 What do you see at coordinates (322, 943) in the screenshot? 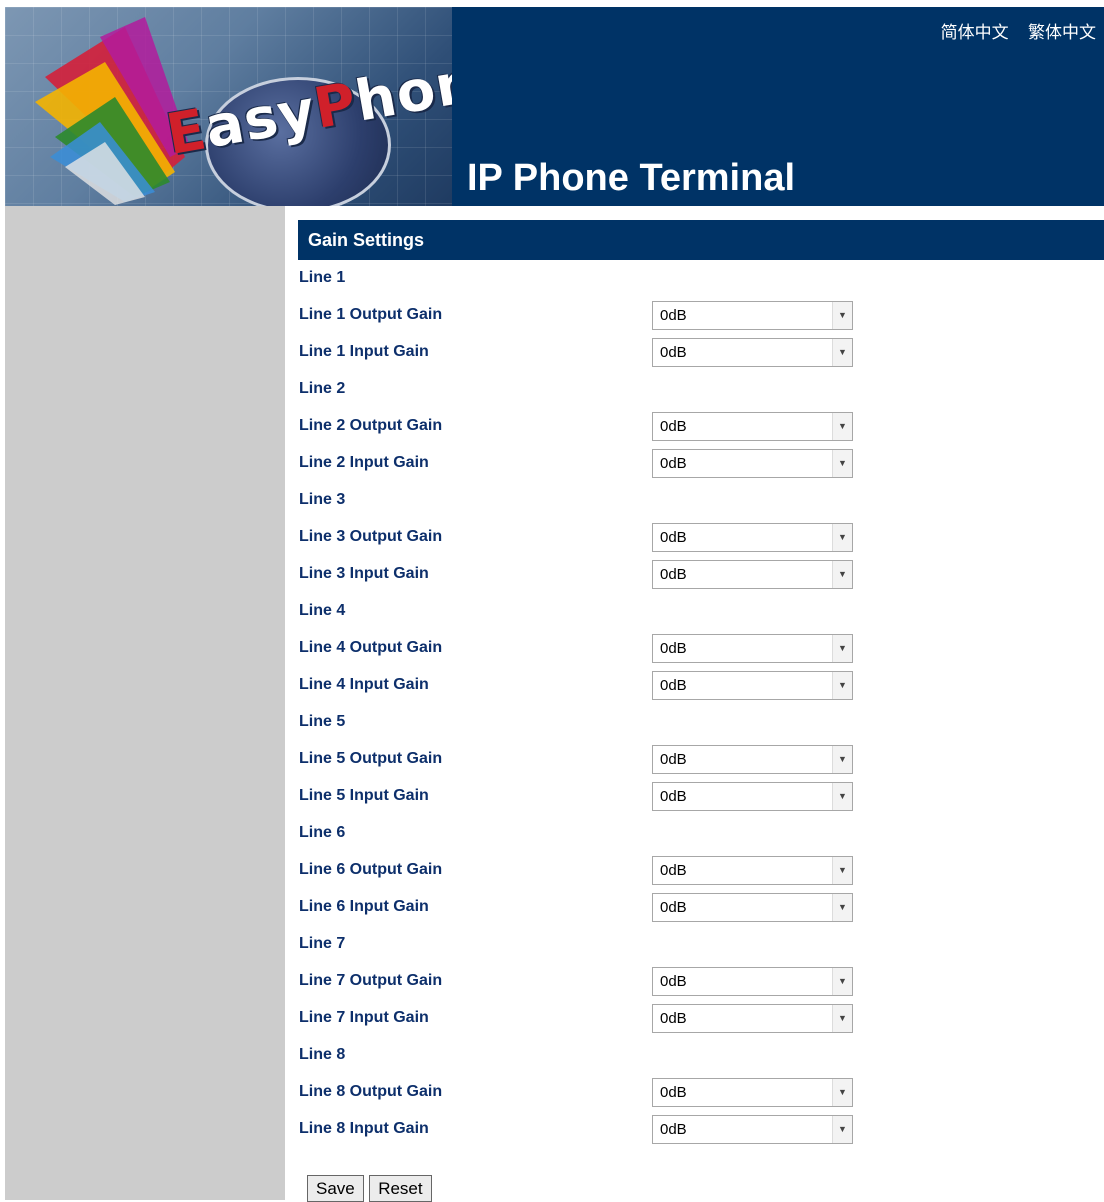
I see `line-heading: Line 7` at bounding box center [322, 943].